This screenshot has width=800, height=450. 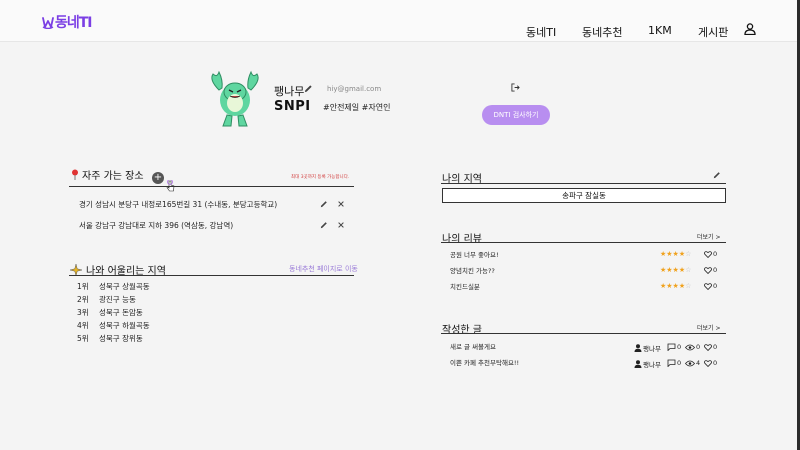 I want to click on rank-number: 1위, so click(x=83, y=286).